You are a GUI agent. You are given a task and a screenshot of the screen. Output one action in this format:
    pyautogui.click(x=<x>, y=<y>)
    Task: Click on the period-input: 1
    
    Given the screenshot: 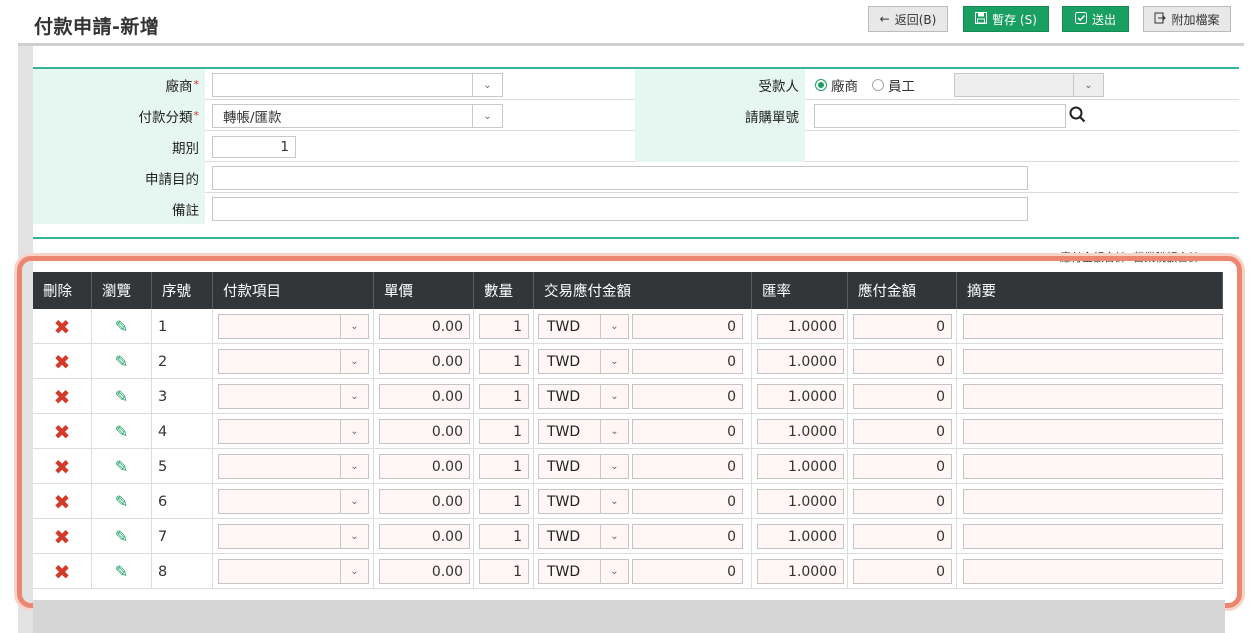 What is the action you would take?
    pyautogui.click(x=254, y=147)
    